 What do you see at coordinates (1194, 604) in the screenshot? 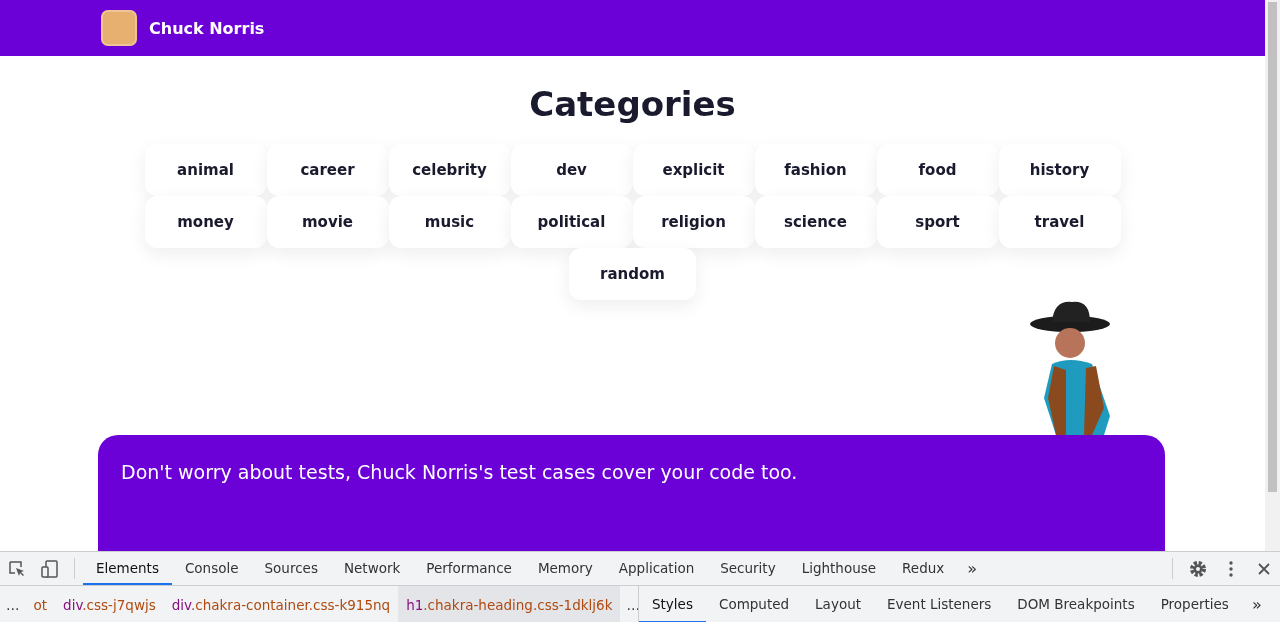
I see `sidebar-tab: Properties` at bounding box center [1194, 604].